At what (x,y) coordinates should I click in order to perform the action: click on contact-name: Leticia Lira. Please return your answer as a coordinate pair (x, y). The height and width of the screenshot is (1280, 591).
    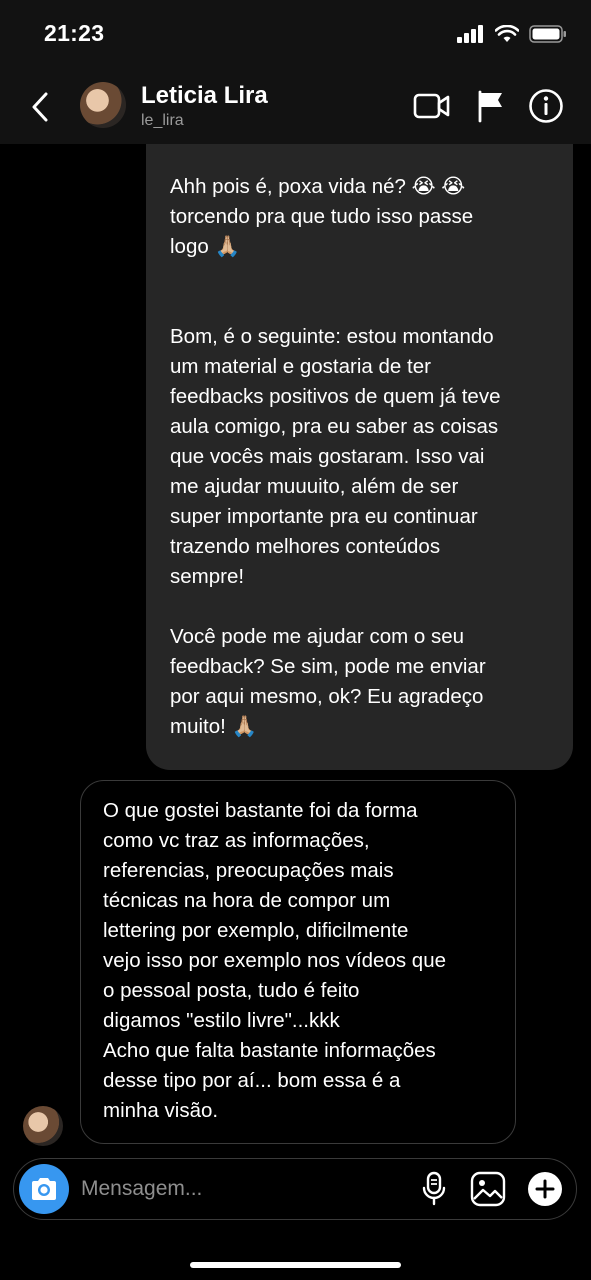
    Looking at the image, I should click on (204, 96).